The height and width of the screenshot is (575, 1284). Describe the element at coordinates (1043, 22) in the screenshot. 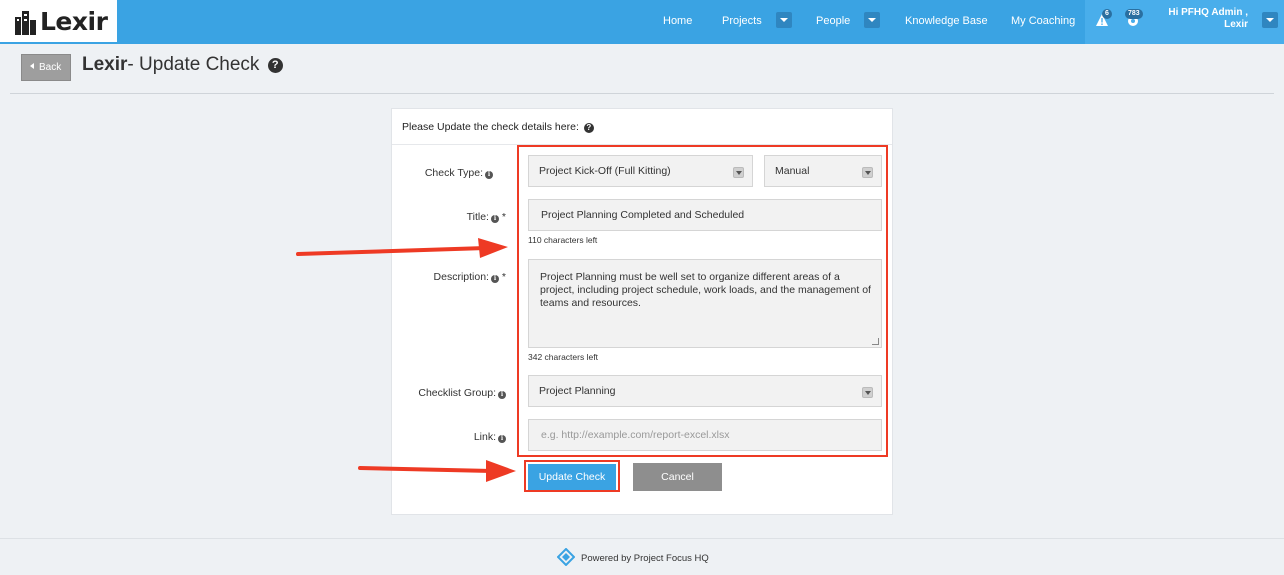

I see `nav-my-coaching: My Coaching` at that location.